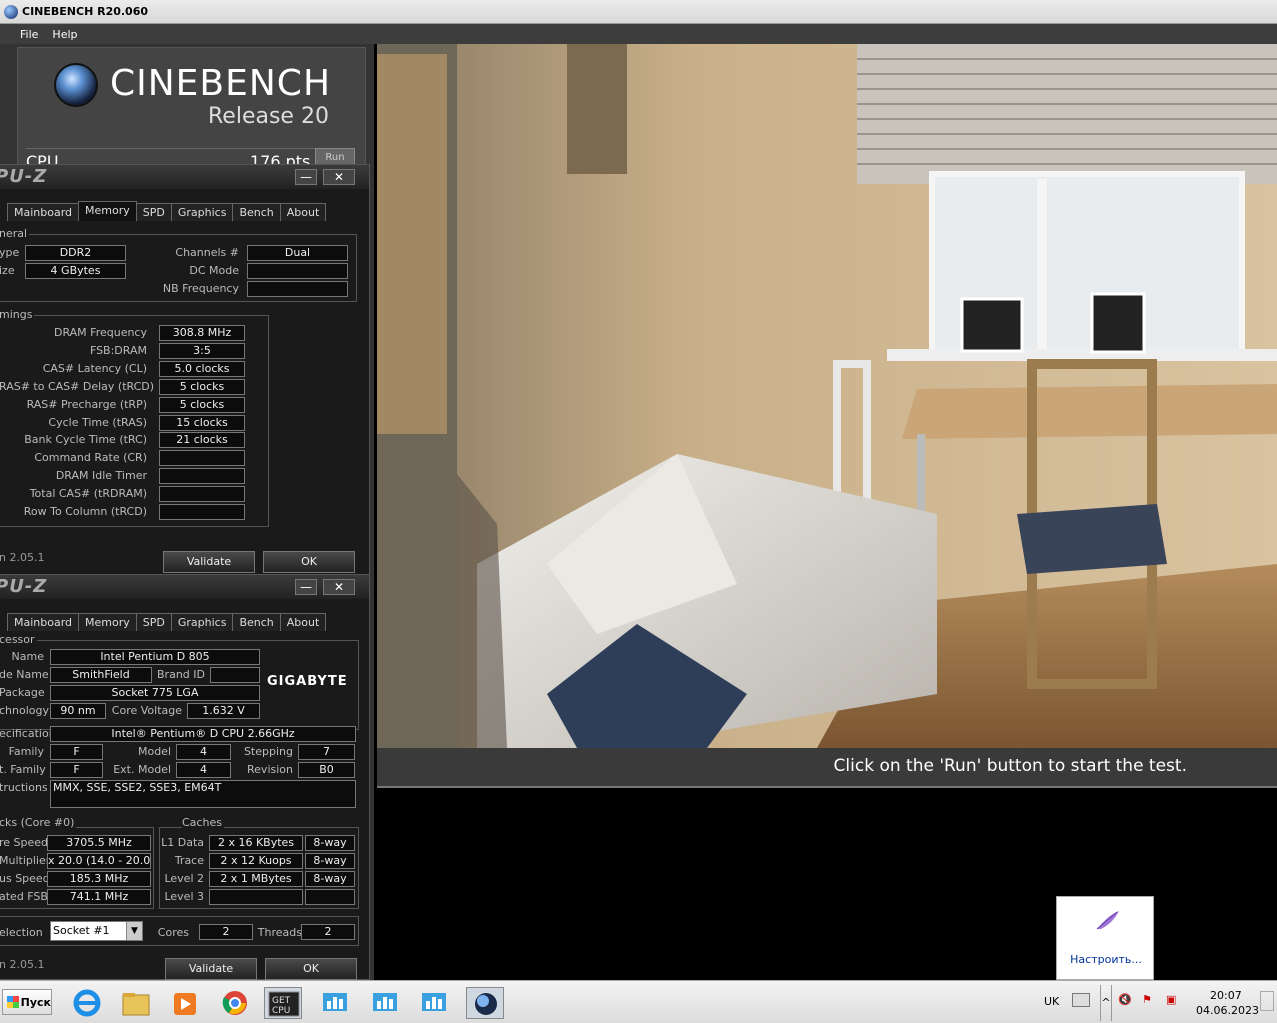  Describe the element at coordinates (221, 83) in the screenshot. I see `cinebench-logo-title: CINEBENCH` at that location.